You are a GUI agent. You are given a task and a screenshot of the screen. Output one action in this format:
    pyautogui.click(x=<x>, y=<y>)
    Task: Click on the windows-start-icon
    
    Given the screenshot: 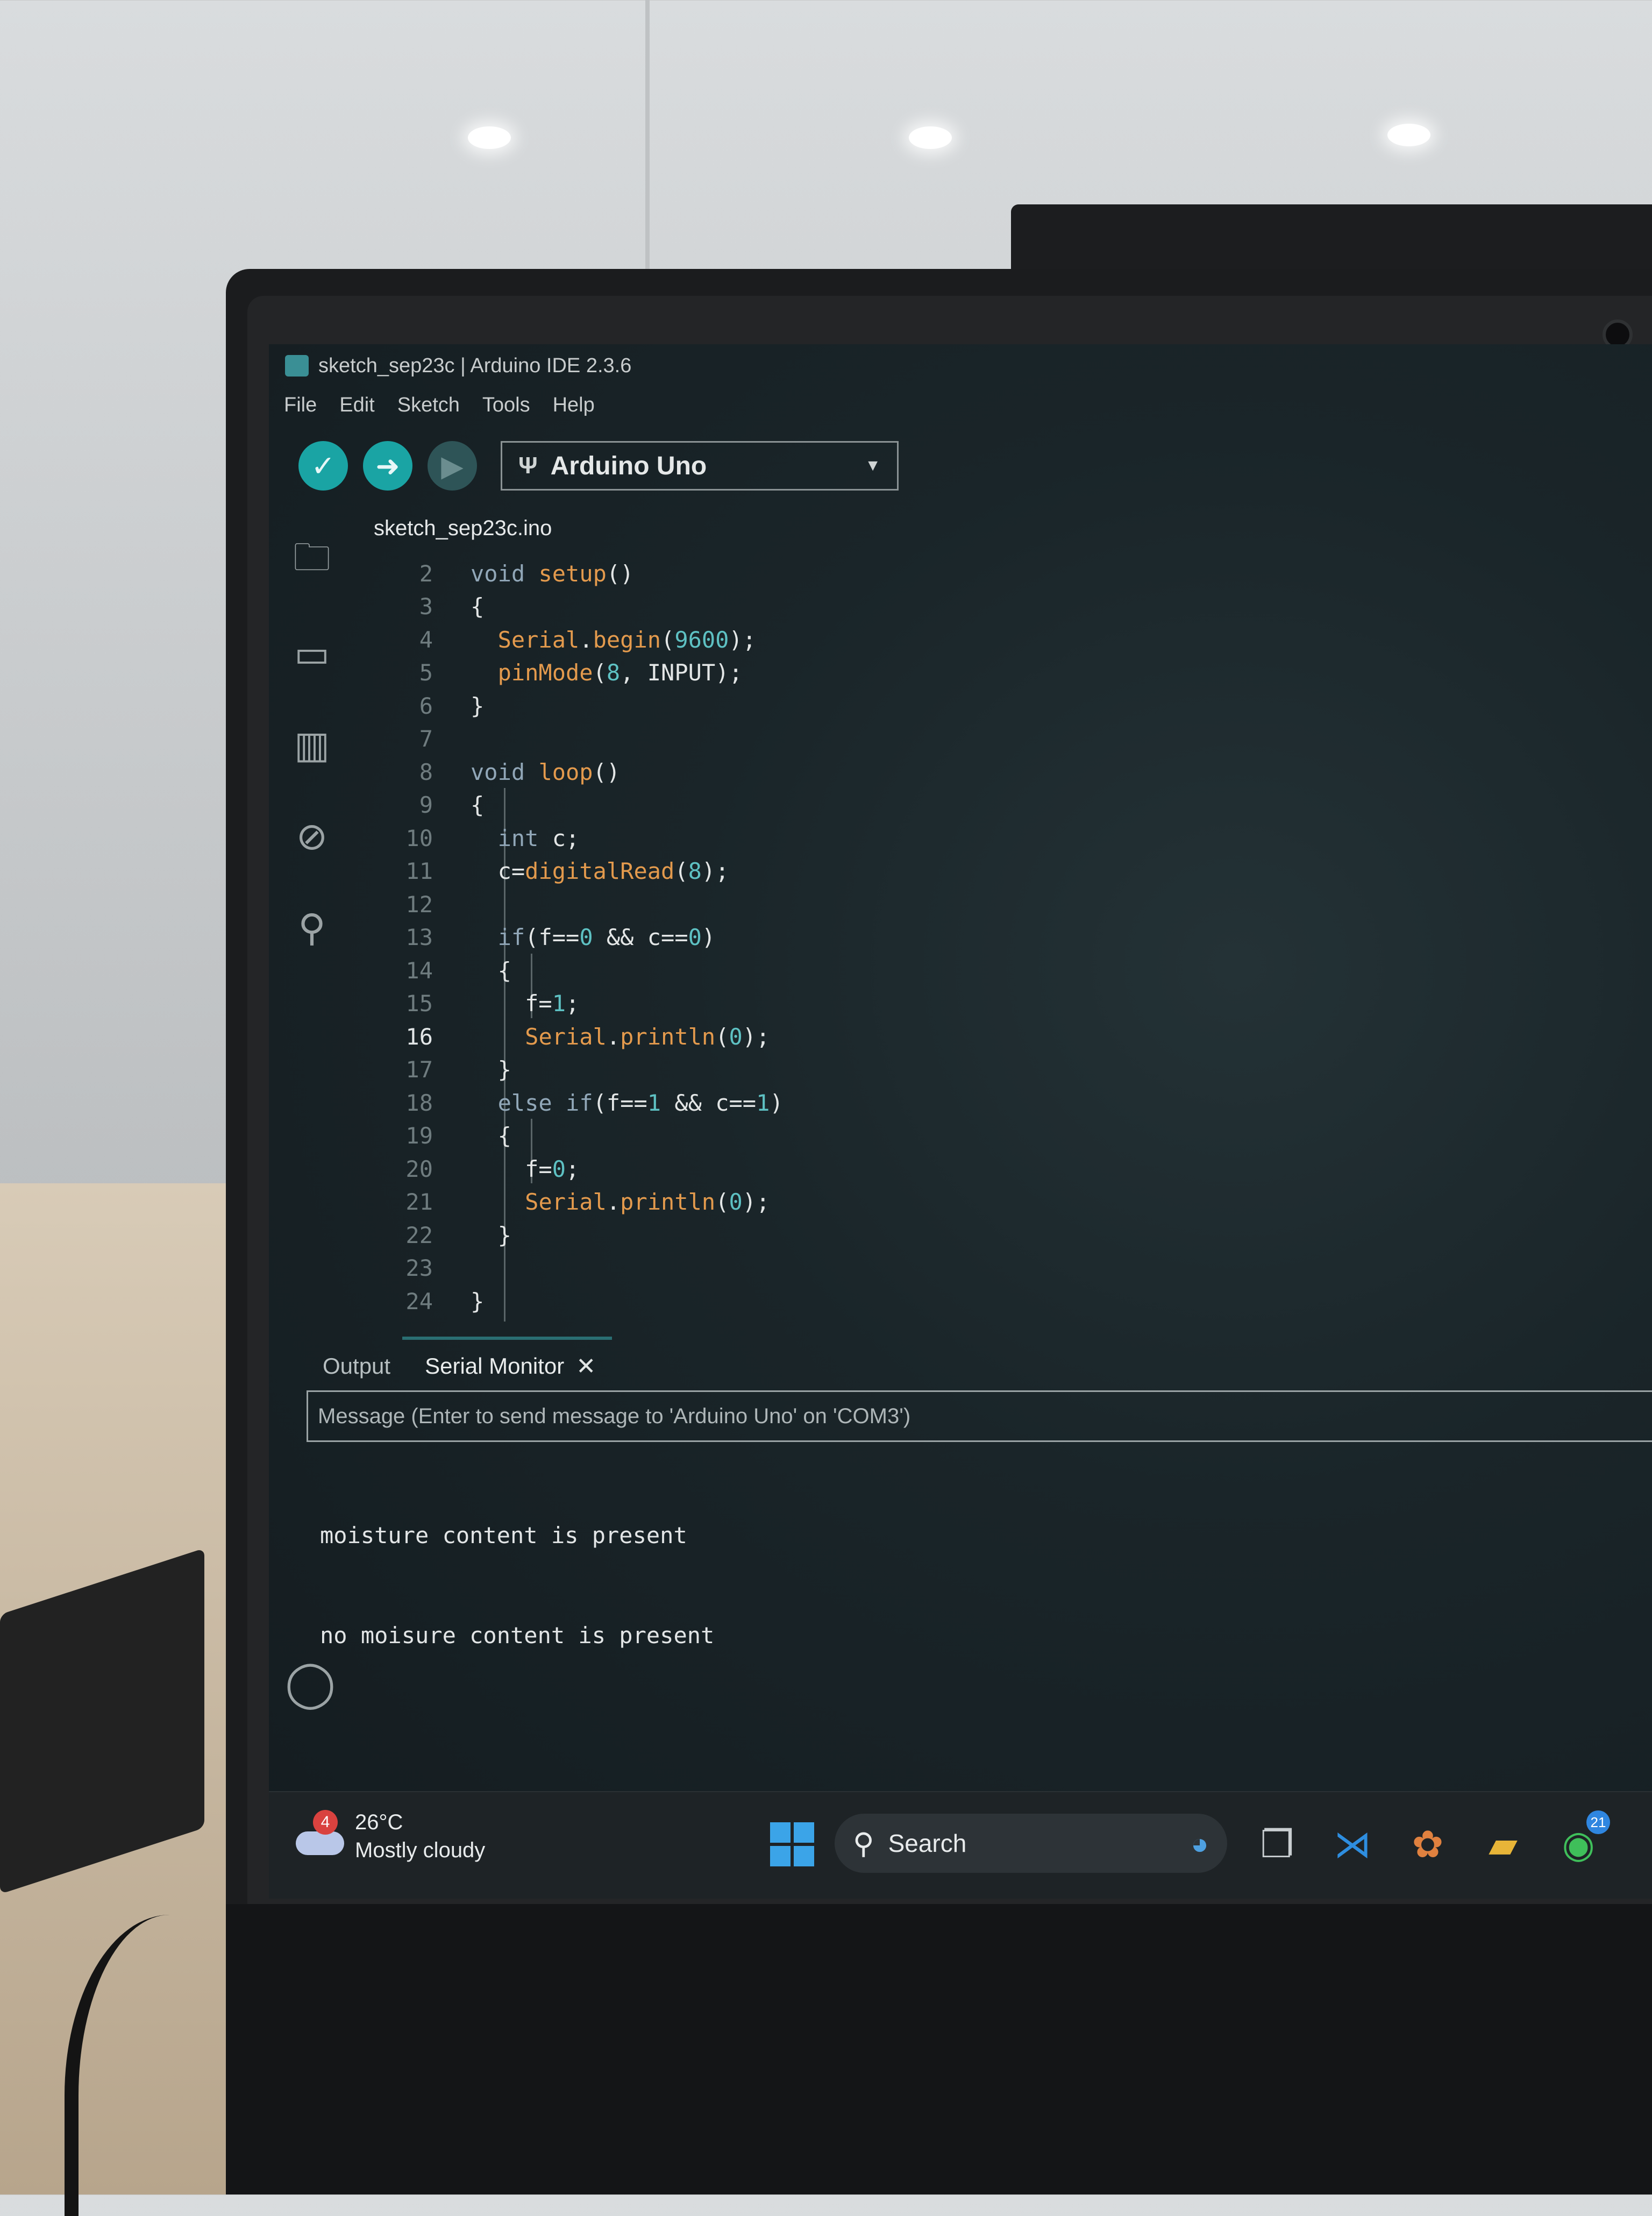 What is the action you would take?
    pyautogui.click(x=792, y=1844)
    